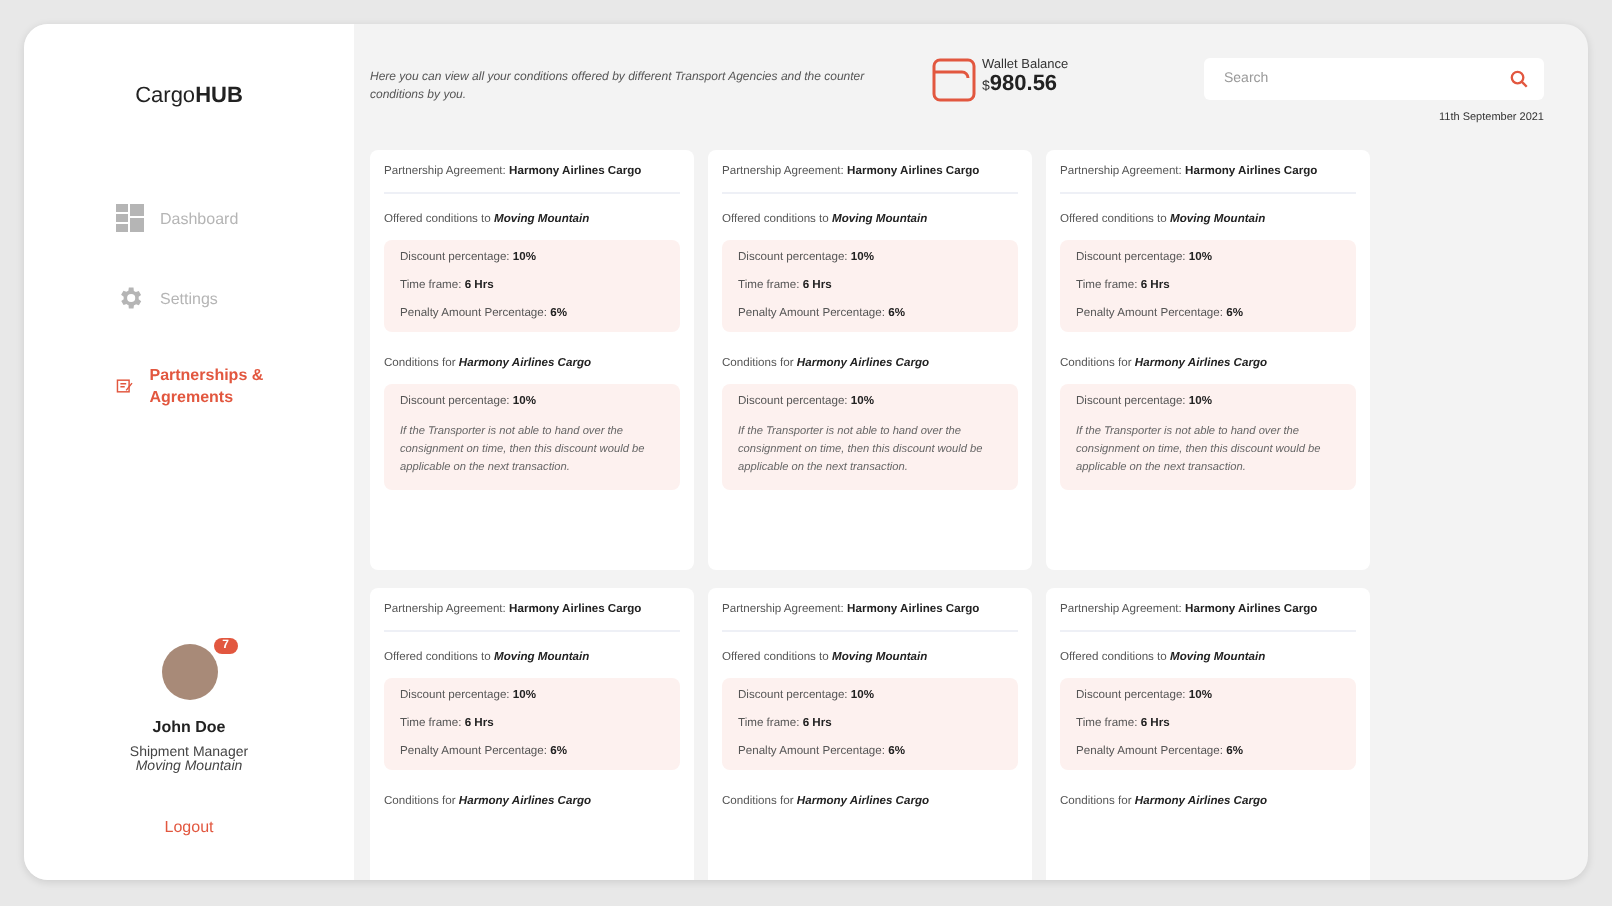 The width and height of the screenshot is (1612, 906). Describe the element at coordinates (125, 386) in the screenshot. I see `note-edit-icon` at that location.